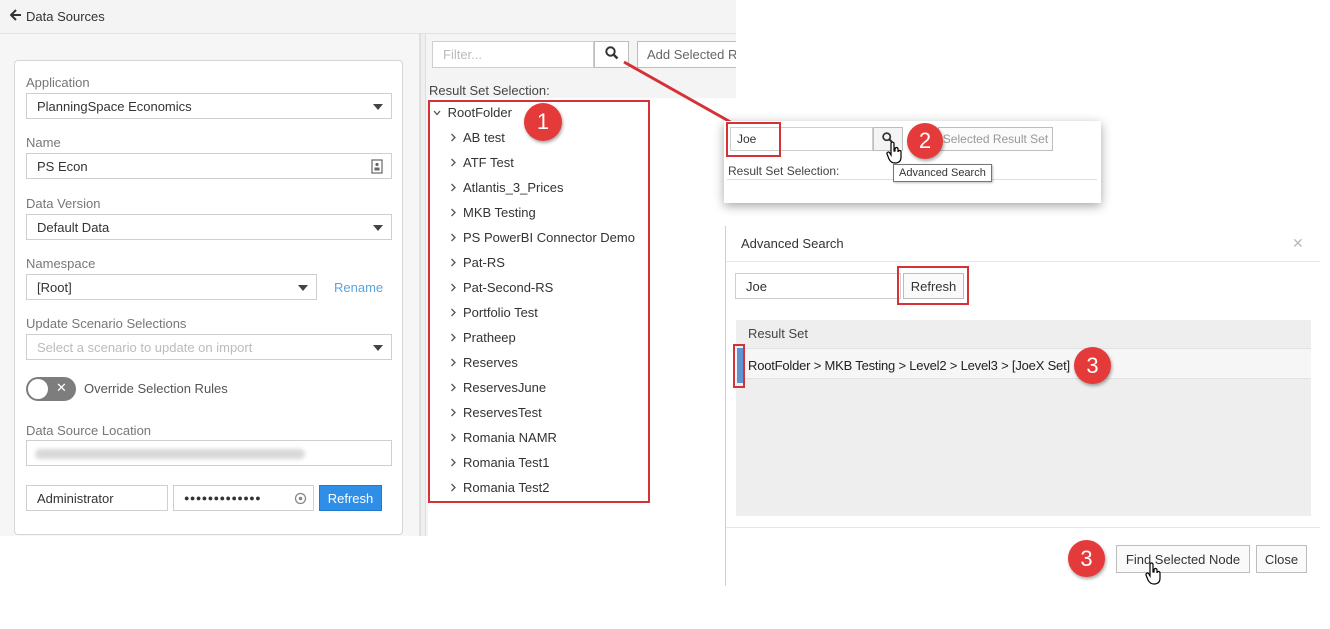  I want to click on application-label: Application, so click(58, 82).